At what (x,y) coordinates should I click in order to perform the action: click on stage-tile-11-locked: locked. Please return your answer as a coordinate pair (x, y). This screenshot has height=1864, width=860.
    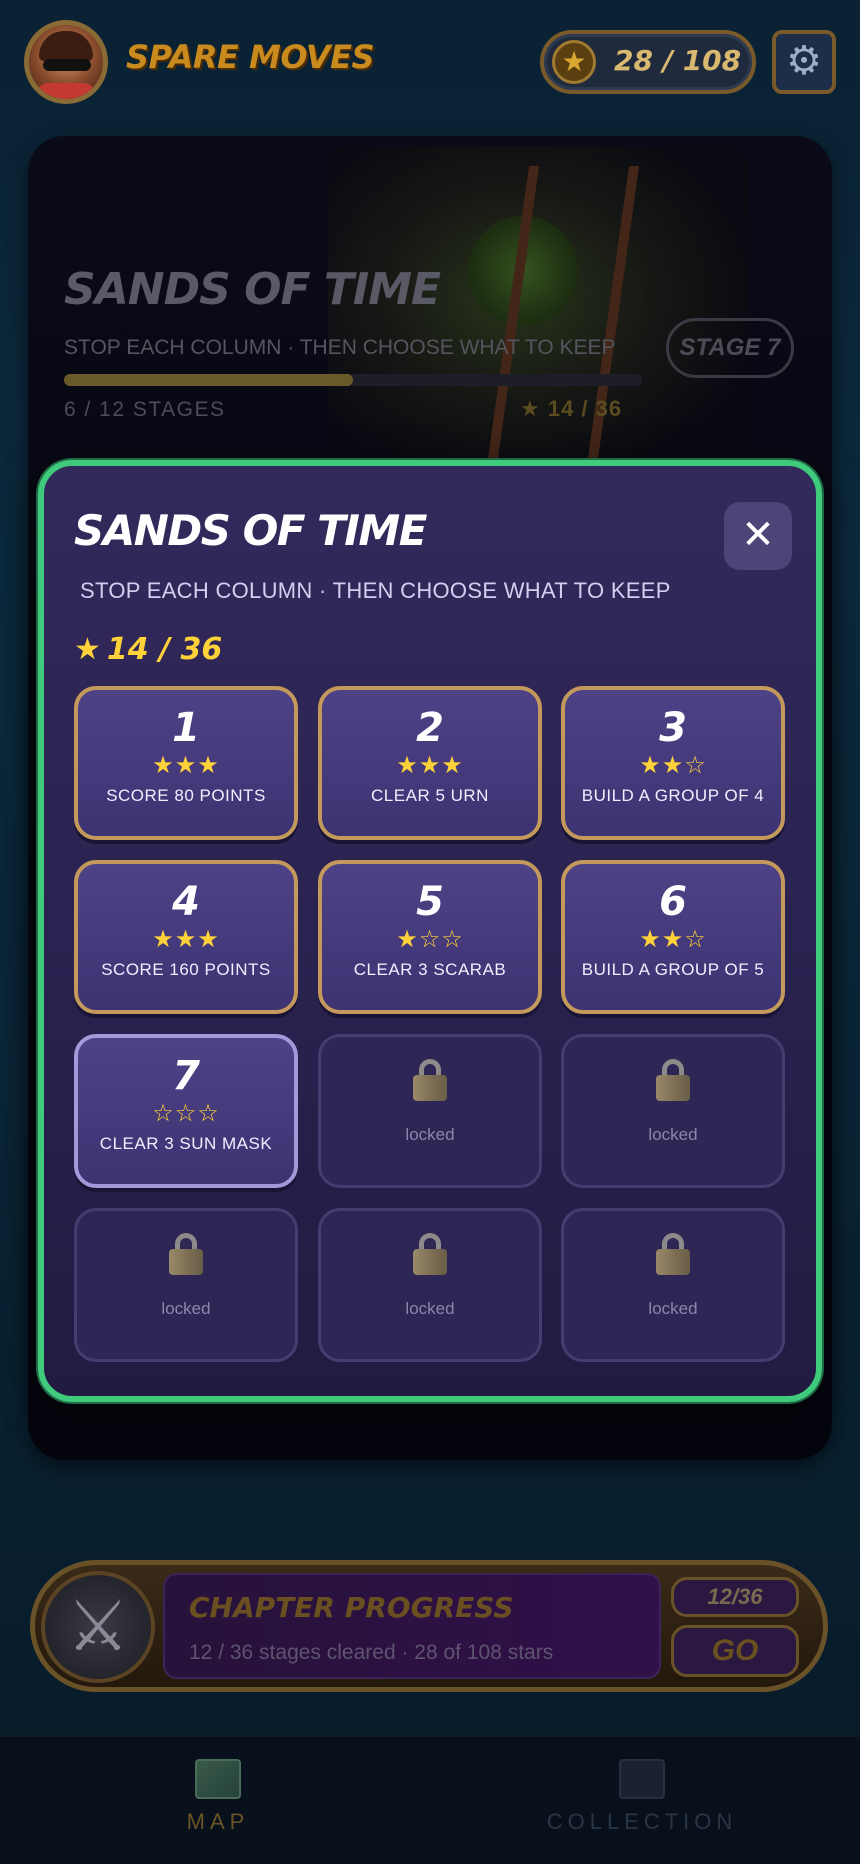
    Looking at the image, I should click on (430, 1285).